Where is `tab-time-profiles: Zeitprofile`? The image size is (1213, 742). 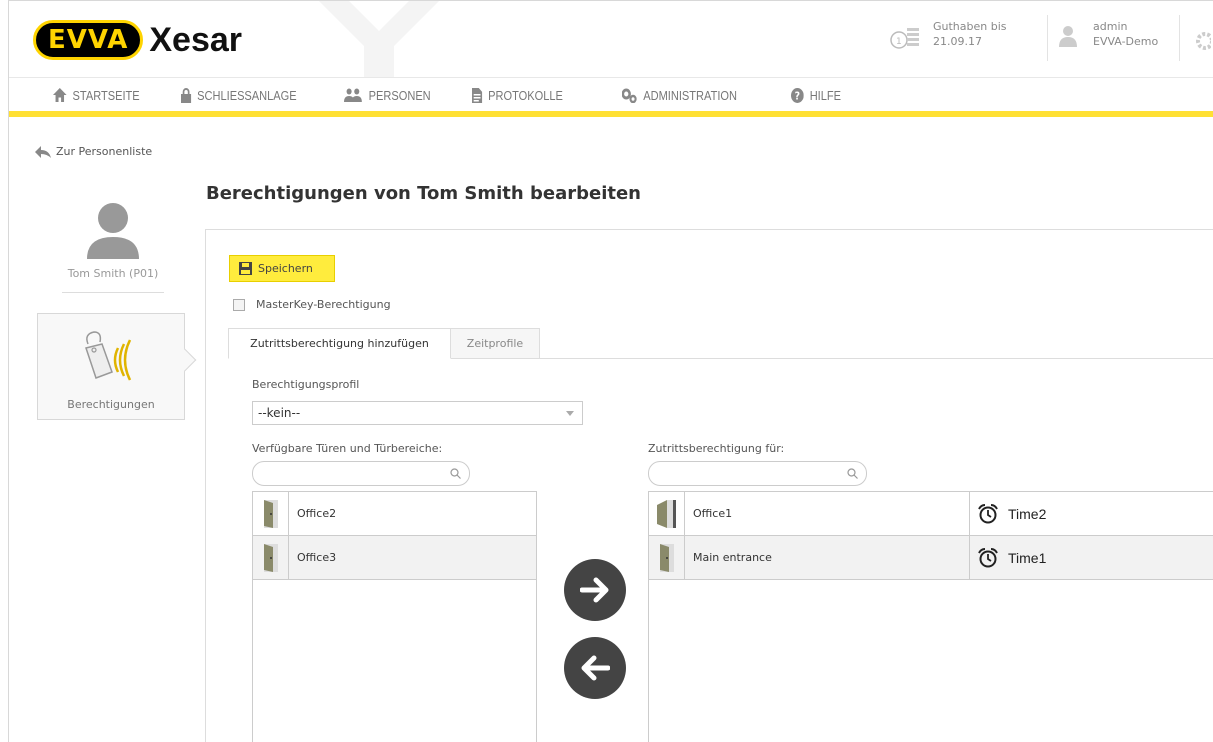 tab-time-profiles: Zeitprofile is located at coordinates (495, 343).